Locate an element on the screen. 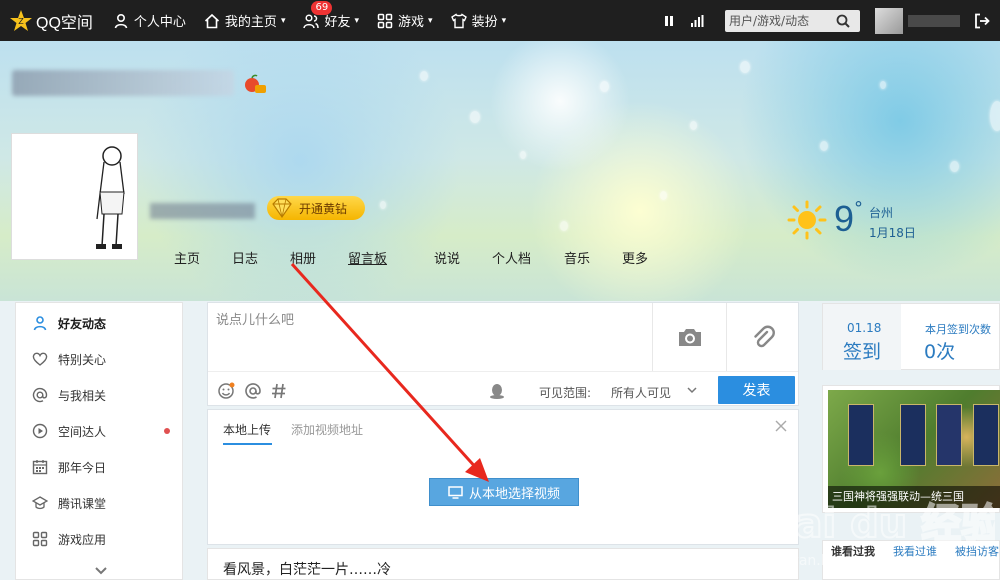  hashtag-icon is located at coordinates (279, 391).